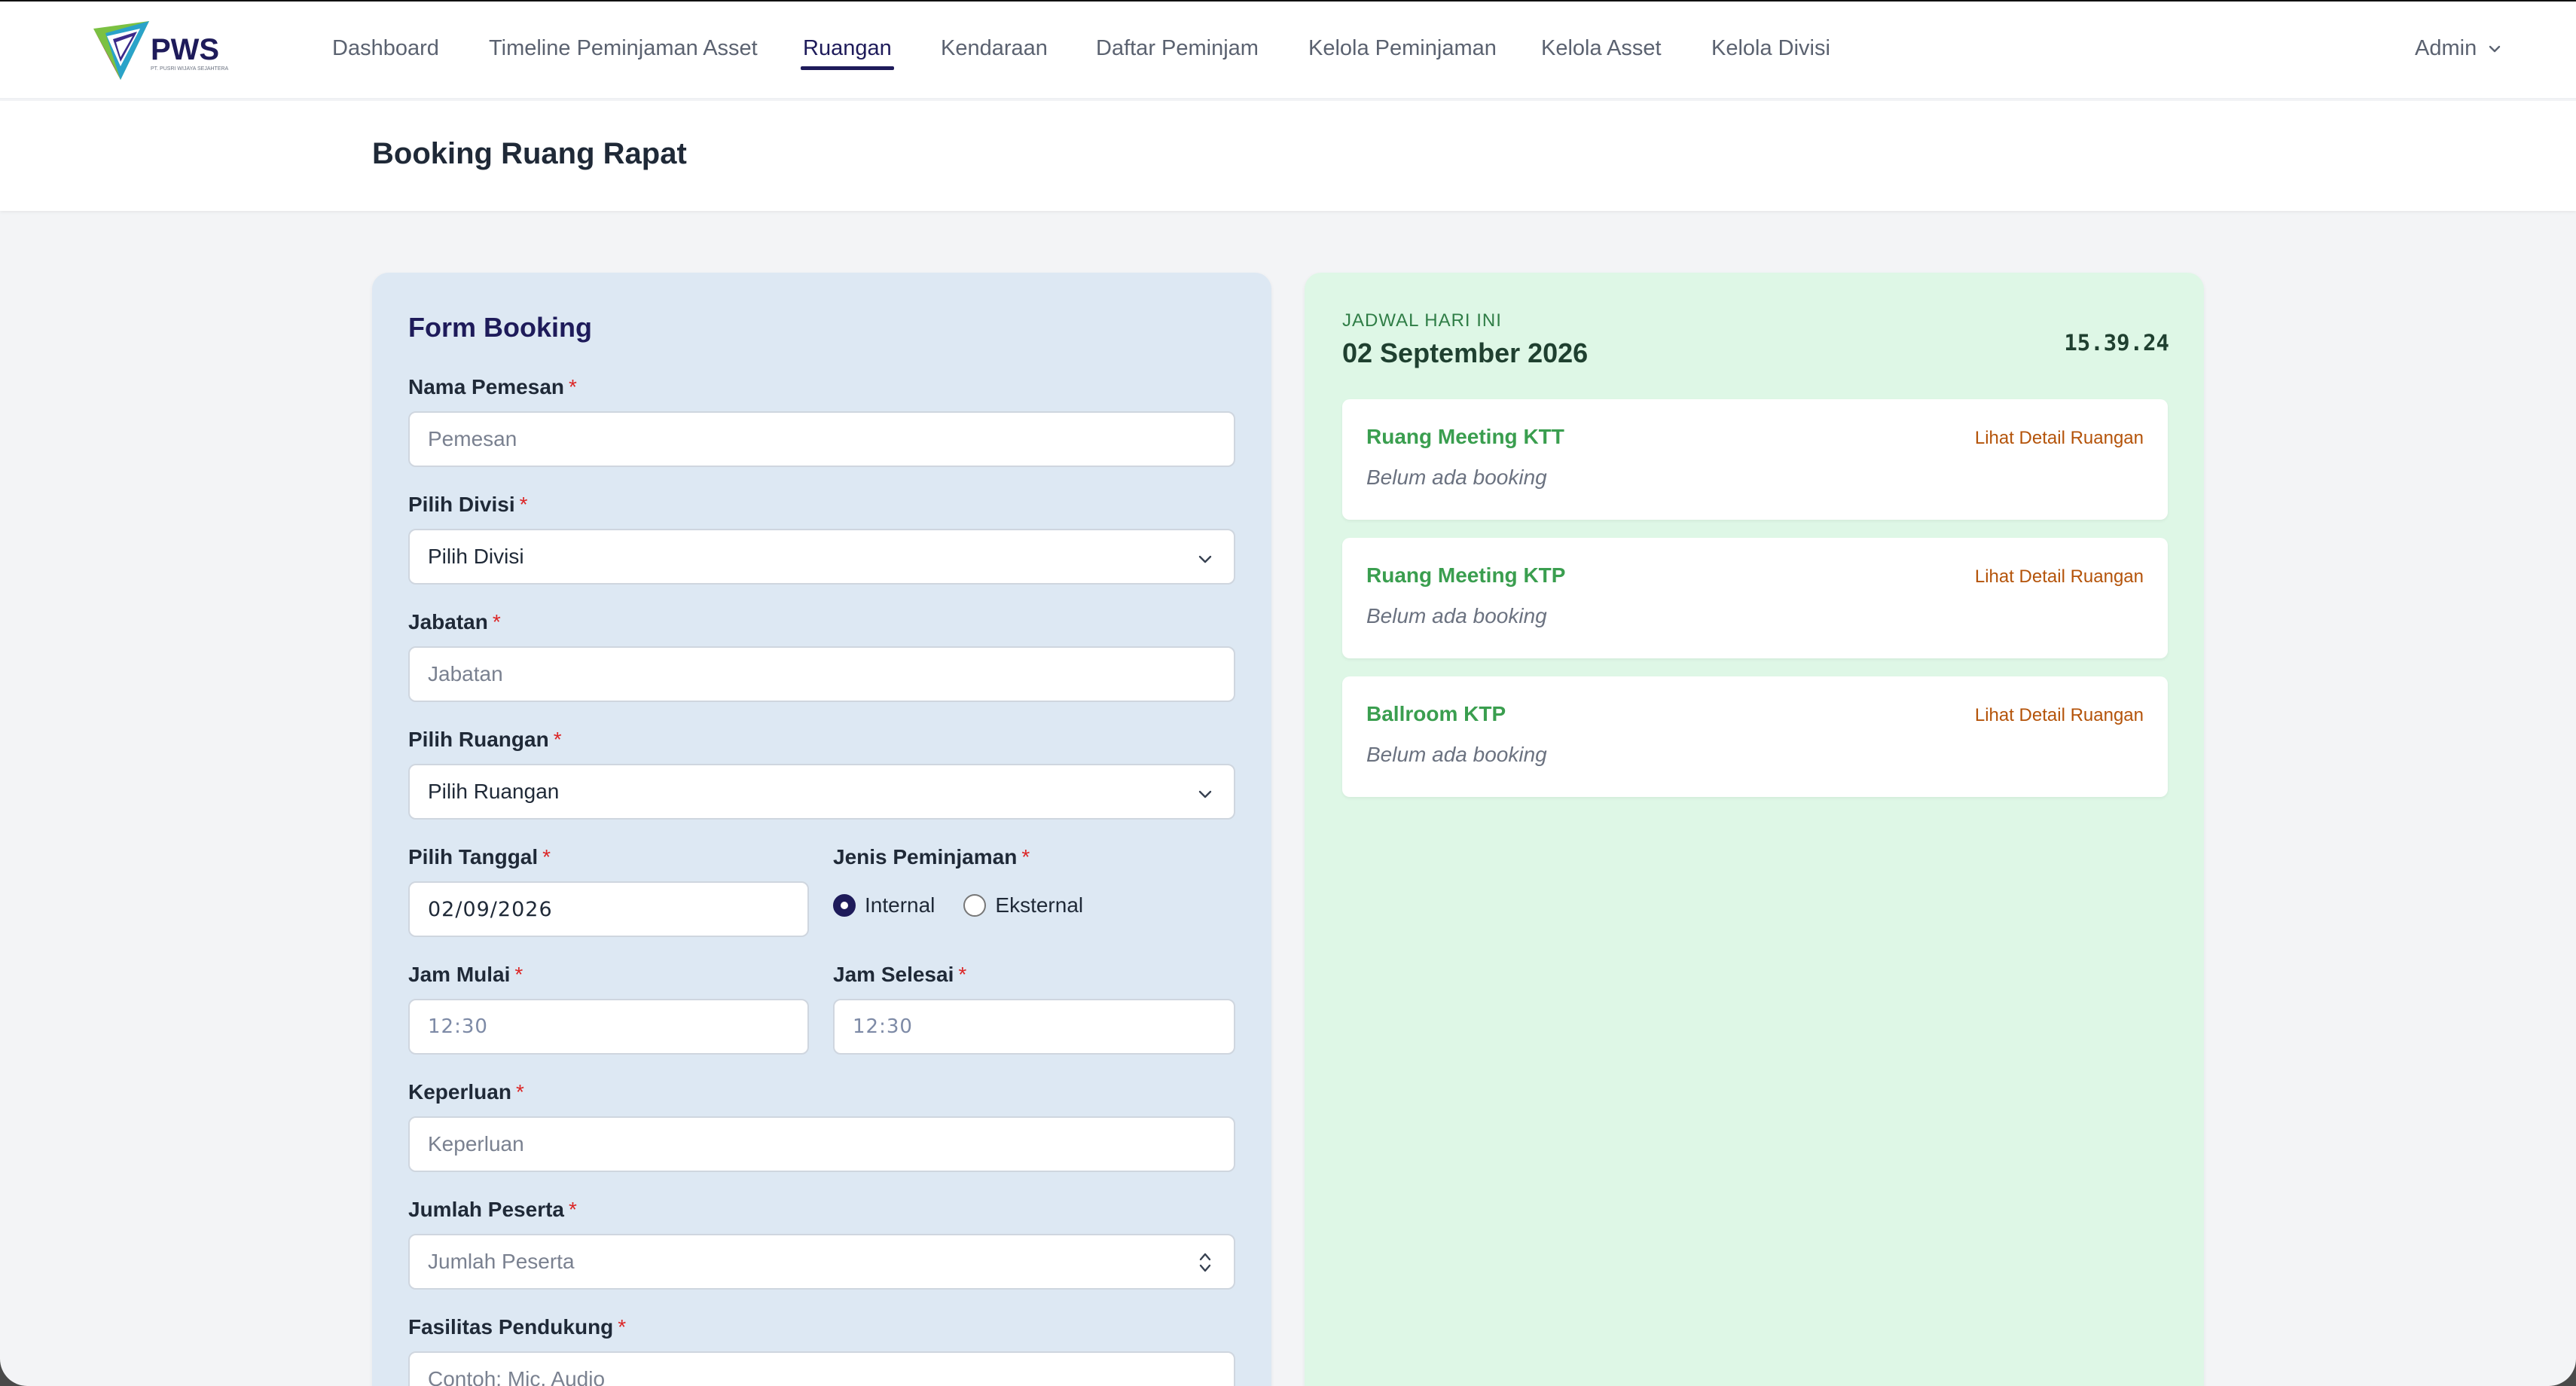 The height and width of the screenshot is (1386, 2576). What do you see at coordinates (458, 1026) in the screenshot?
I see `jam-mulai-value: 12:30` at bounding box center [458, 1026].